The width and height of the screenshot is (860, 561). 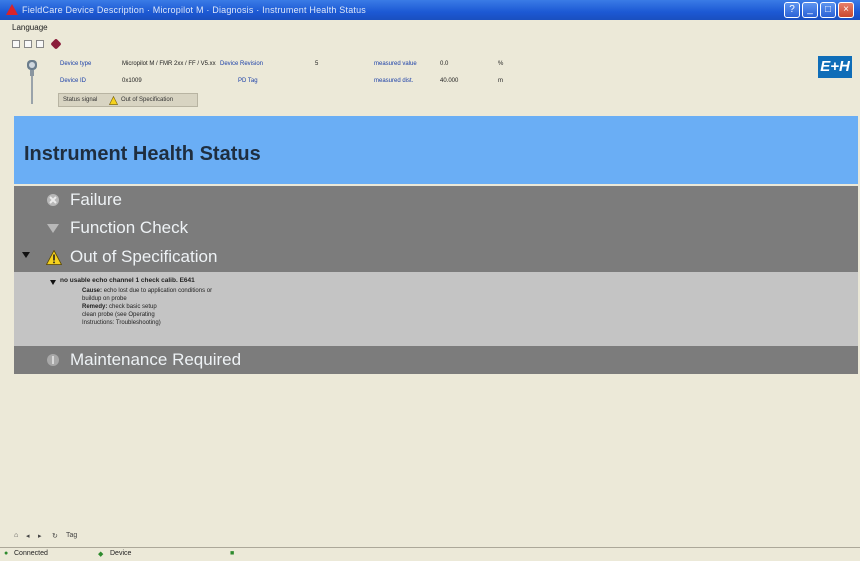 I want to click on measured-distance-label: measured dist., so click(x=394, y=81).